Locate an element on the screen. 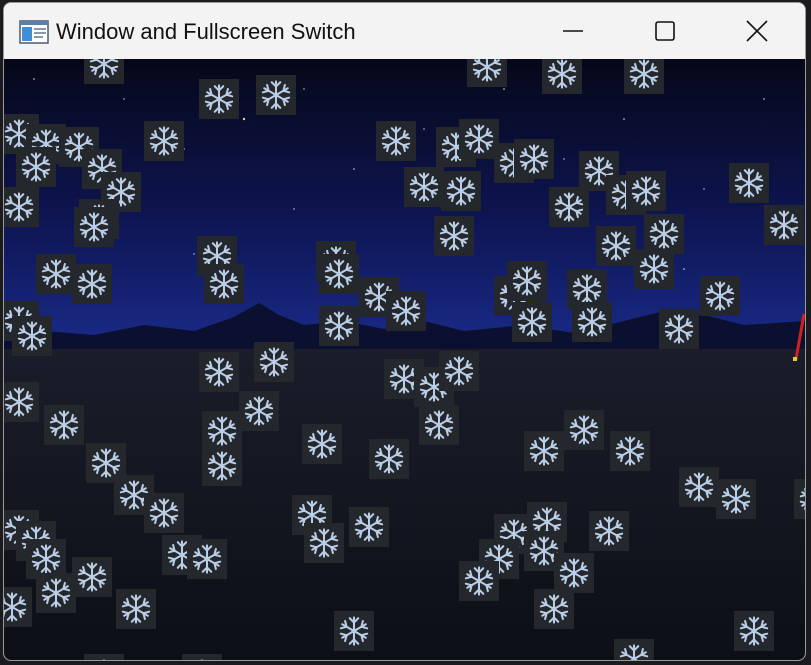  close-icon is located at coordinates (757, 31).